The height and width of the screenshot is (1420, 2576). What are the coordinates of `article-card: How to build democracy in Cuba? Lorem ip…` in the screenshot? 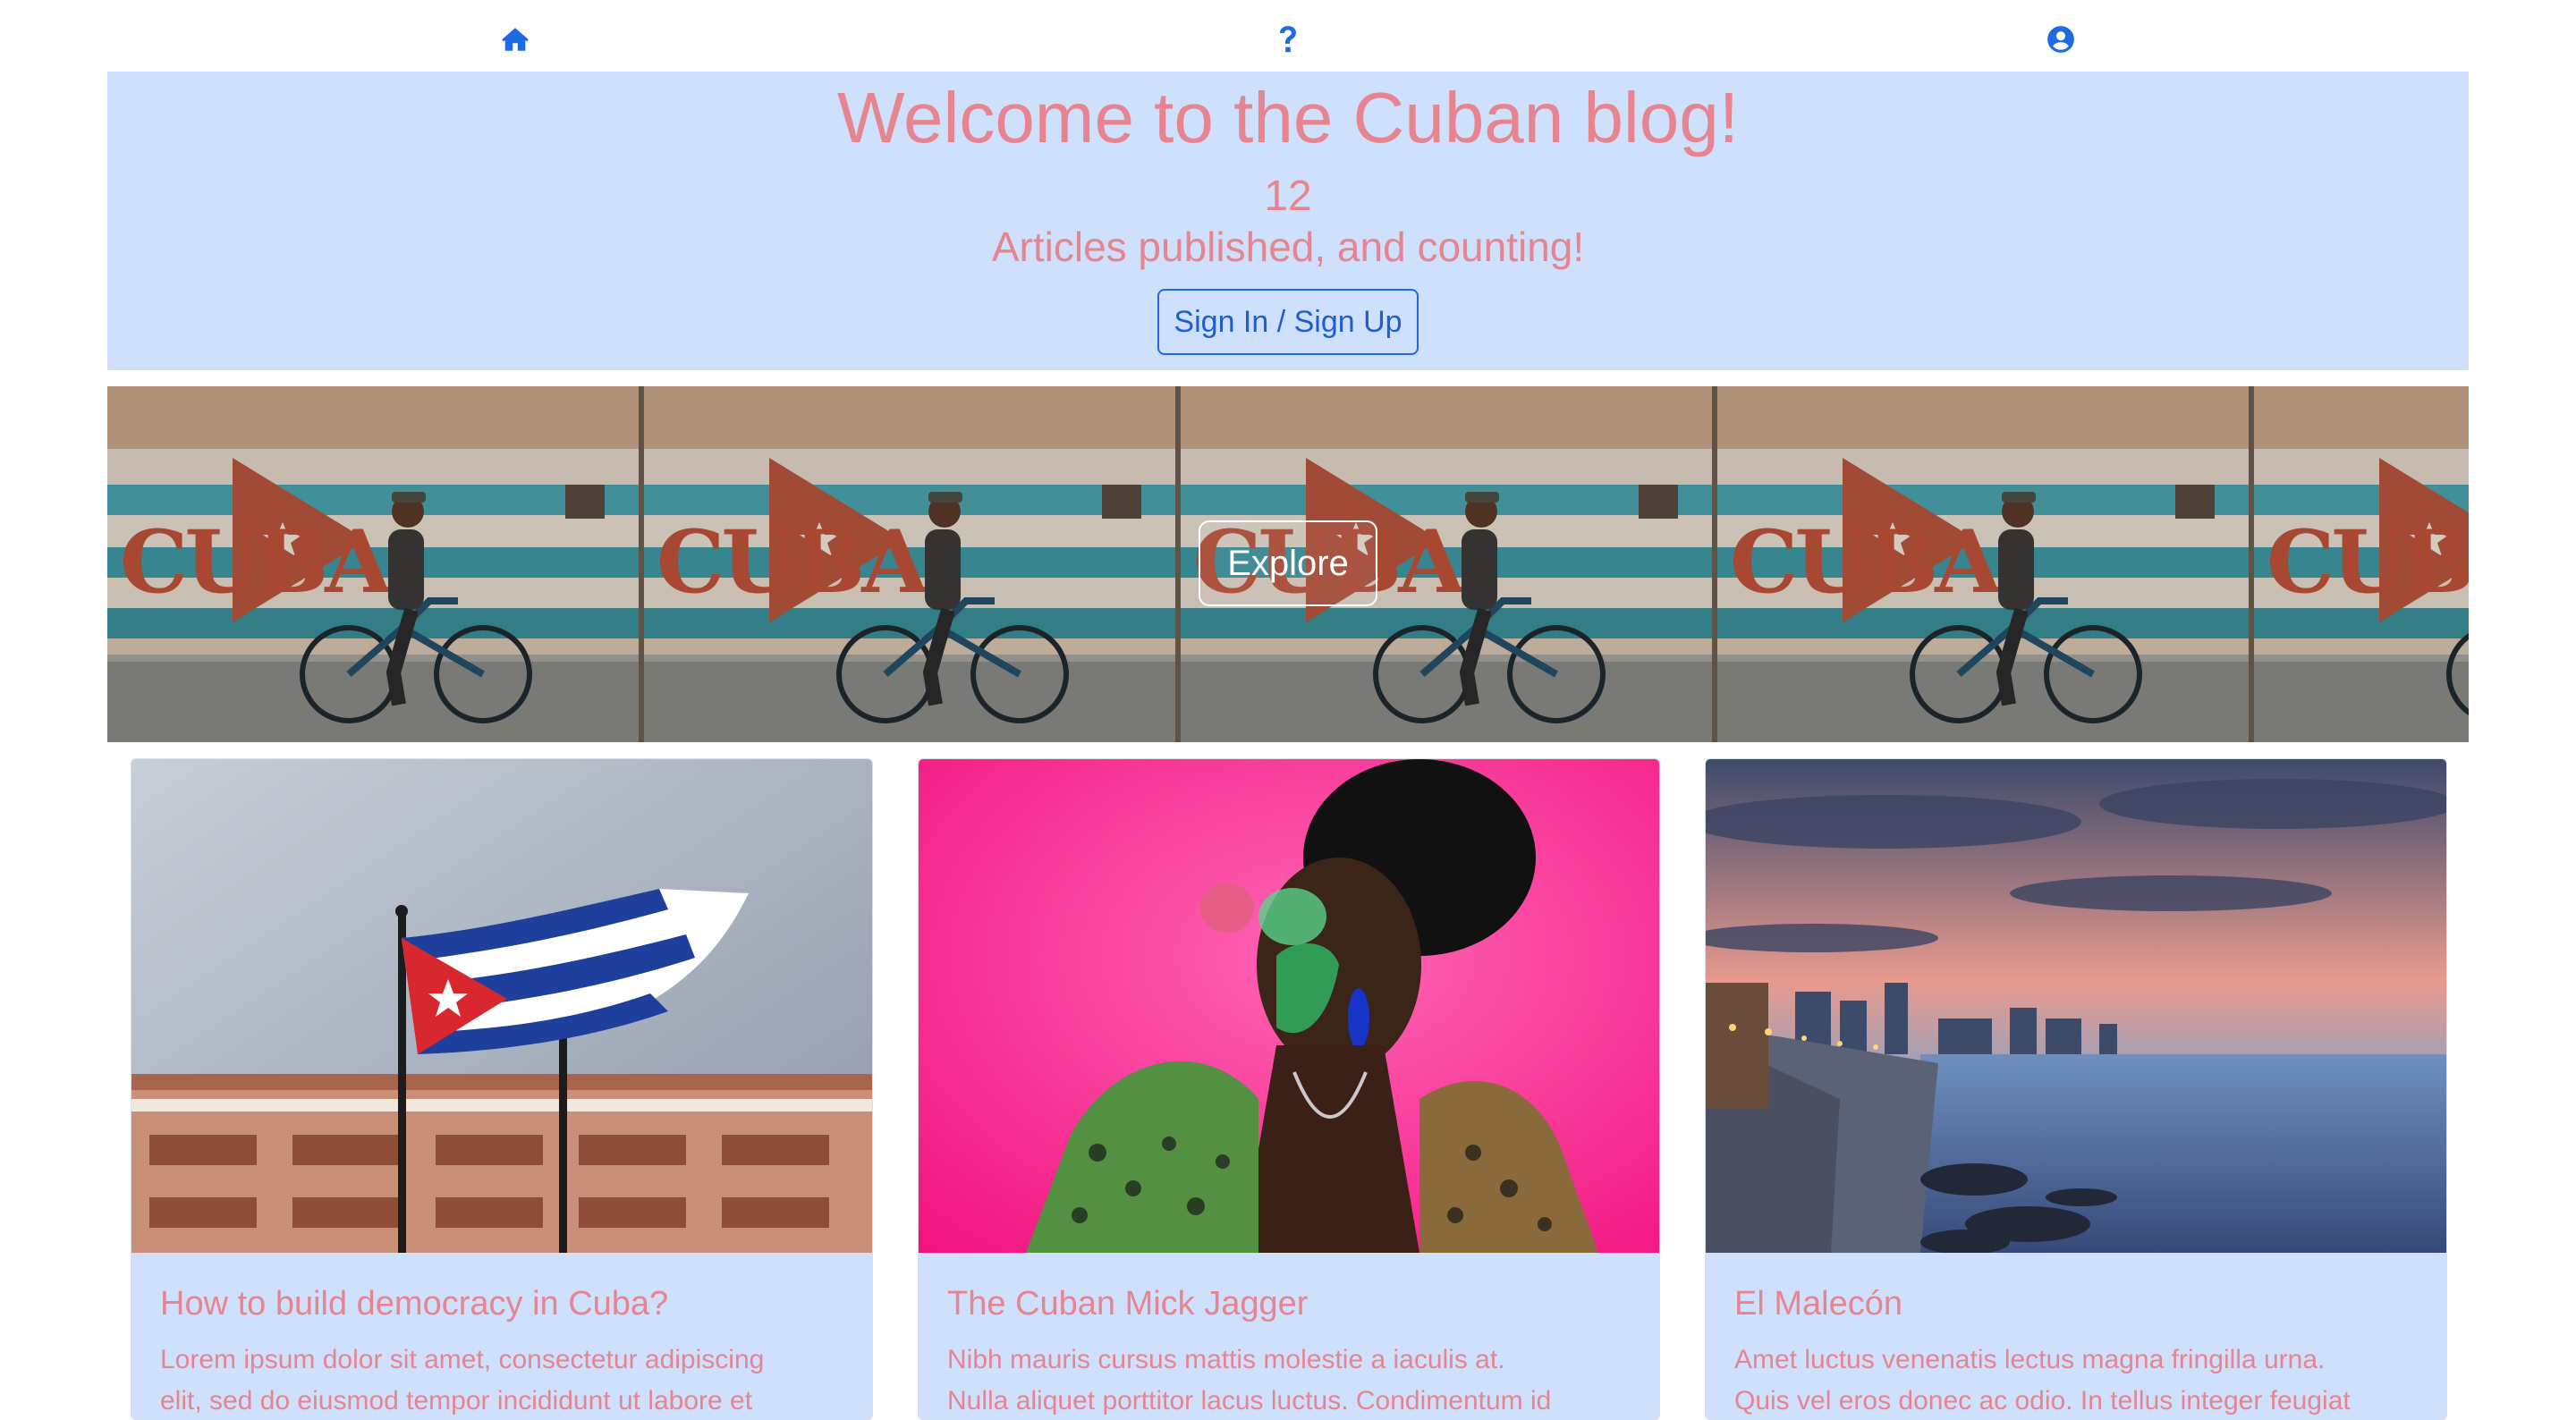 It's located at (502, 1089).